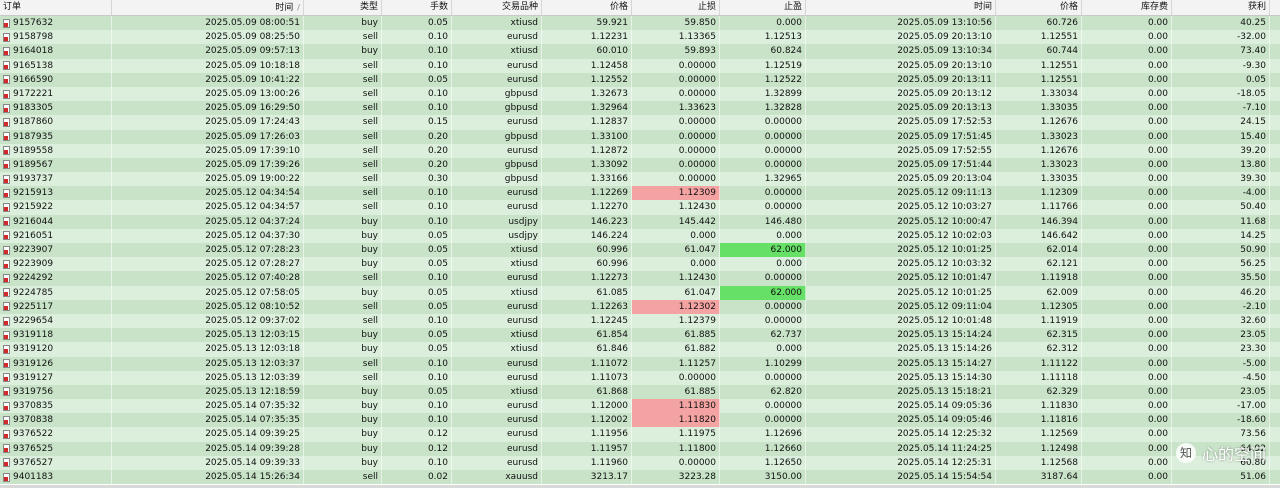  I want to click on column-header-lots: 手数, so click(417, 7).